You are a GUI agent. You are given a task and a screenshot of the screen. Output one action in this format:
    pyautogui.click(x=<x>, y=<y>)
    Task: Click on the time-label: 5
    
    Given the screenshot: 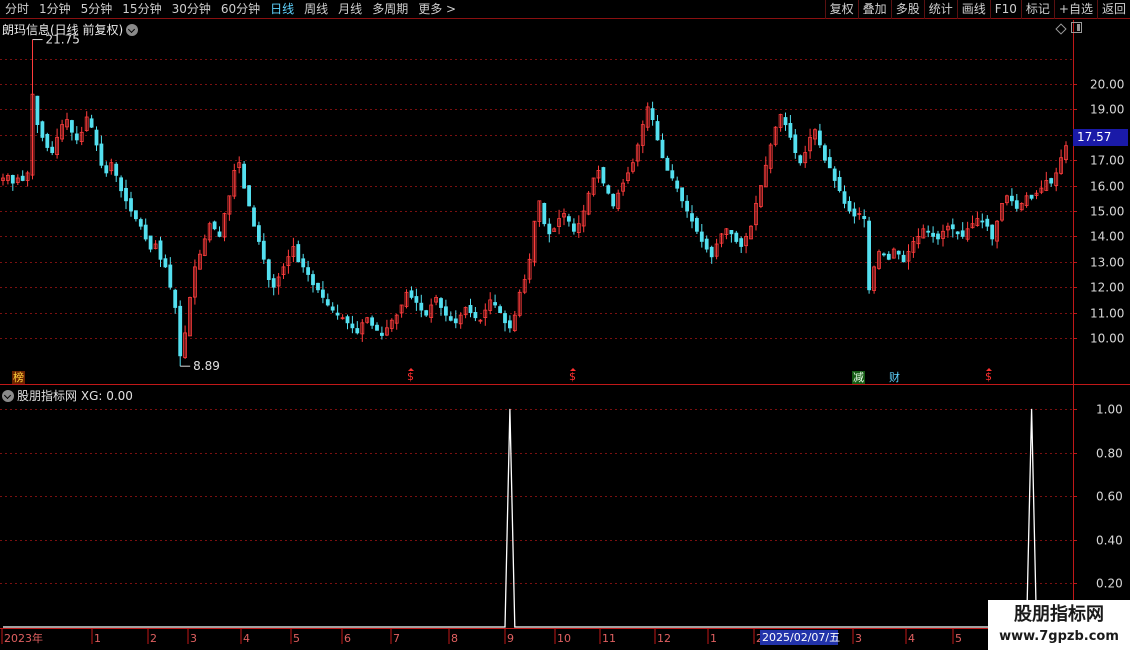 What is the action you would take?
    pyautogui.click(x=296, y=638)
    